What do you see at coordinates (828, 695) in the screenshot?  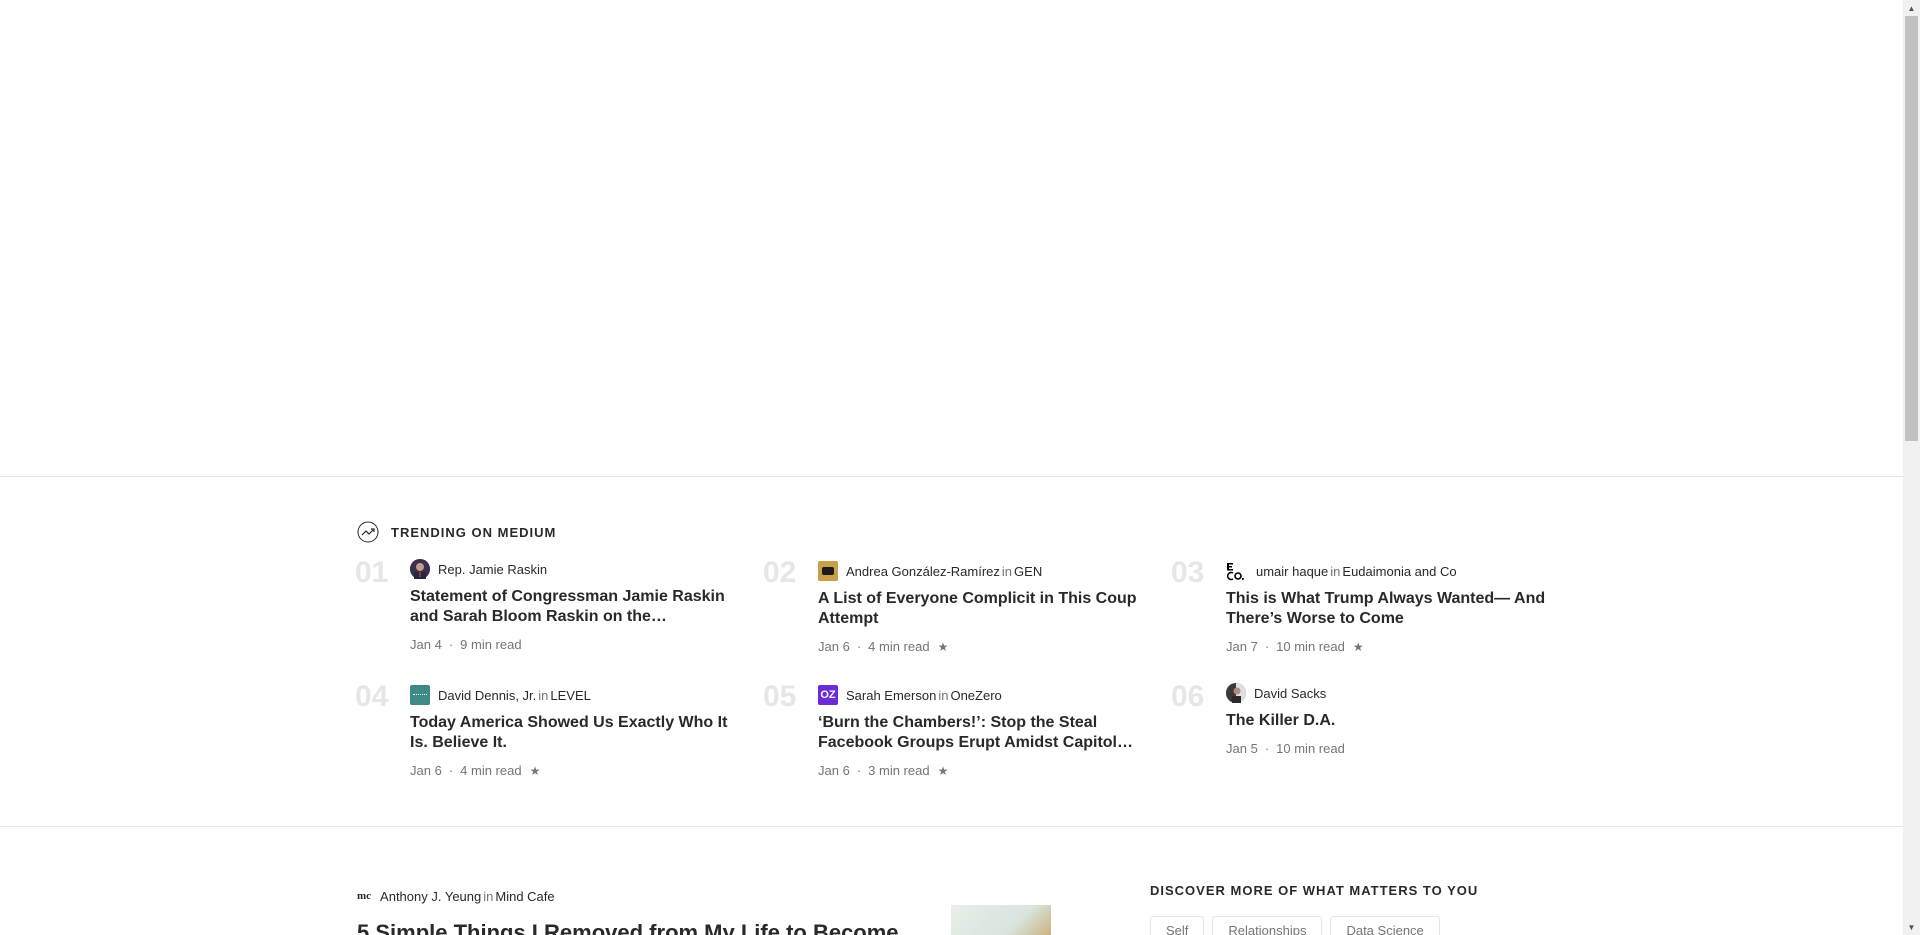 I see `publication-logo: OZ` at bounding box center [828, 695].